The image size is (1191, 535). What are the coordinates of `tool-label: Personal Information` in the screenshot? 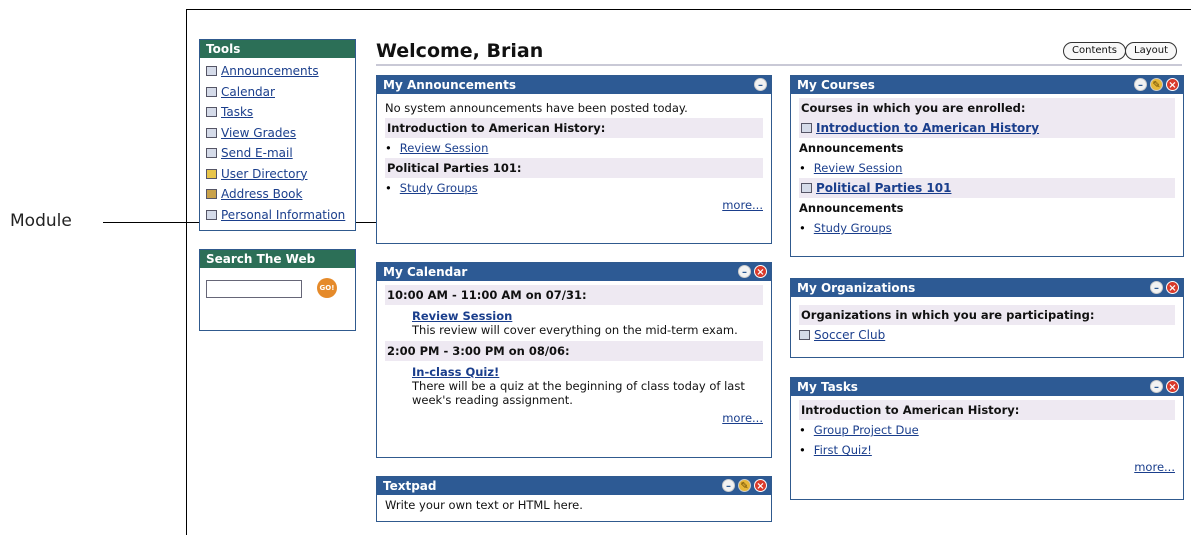 It's located at (283, 215).